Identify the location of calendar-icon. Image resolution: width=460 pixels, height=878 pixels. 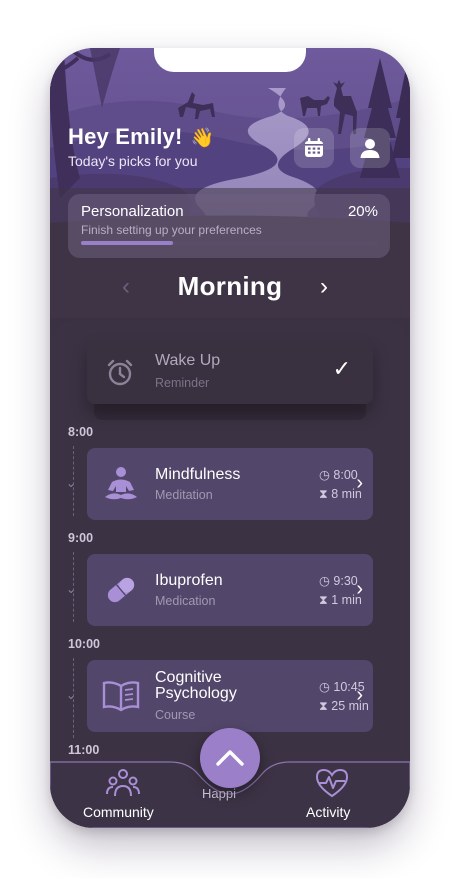
(314, 147).